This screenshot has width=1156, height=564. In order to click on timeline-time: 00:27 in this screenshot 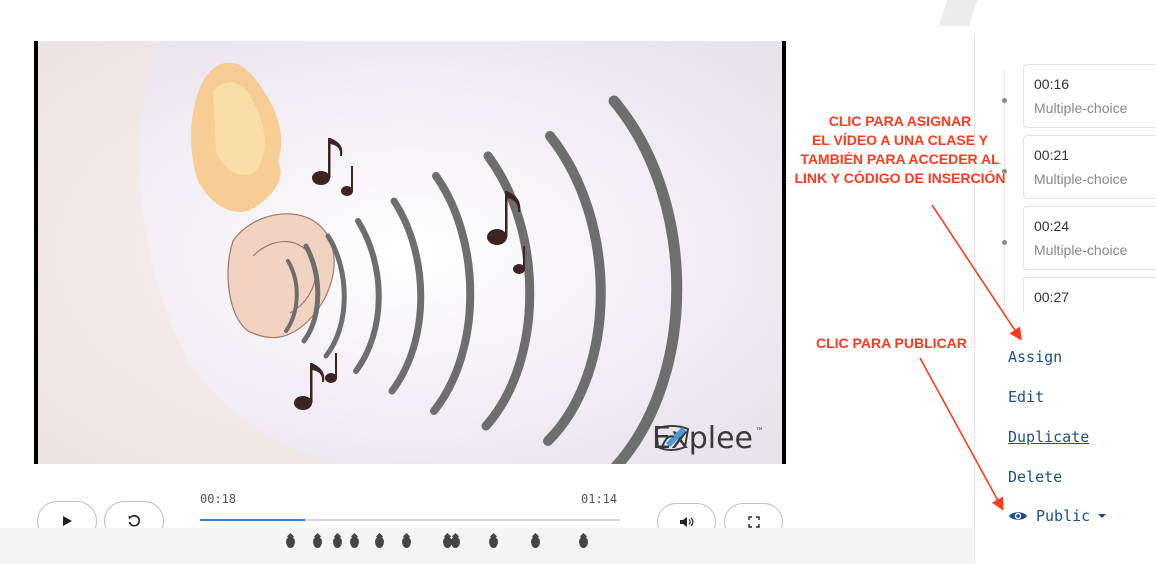, I will do `click(1052, 297)`.